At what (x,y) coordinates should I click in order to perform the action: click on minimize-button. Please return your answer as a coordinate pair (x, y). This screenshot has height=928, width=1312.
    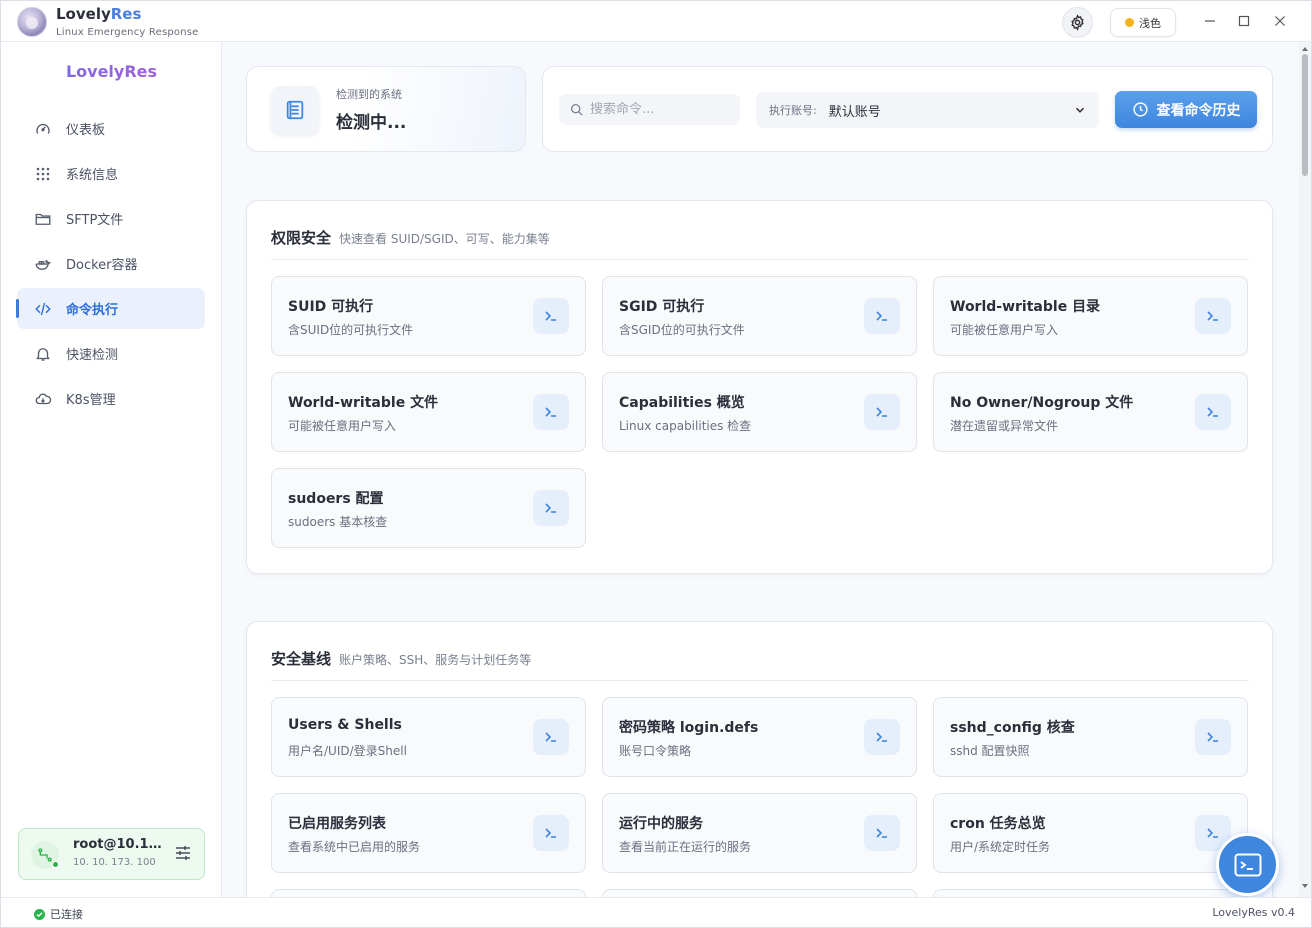
    Looking at the image, I should click on (1210, 21).